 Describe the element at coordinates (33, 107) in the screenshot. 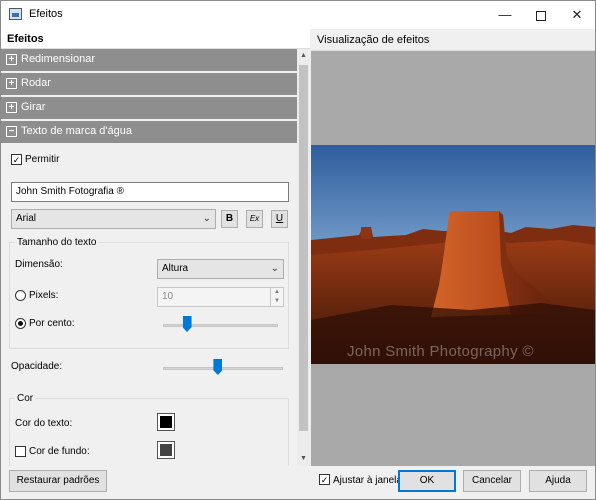

I see `section-label: Girar` at that location.